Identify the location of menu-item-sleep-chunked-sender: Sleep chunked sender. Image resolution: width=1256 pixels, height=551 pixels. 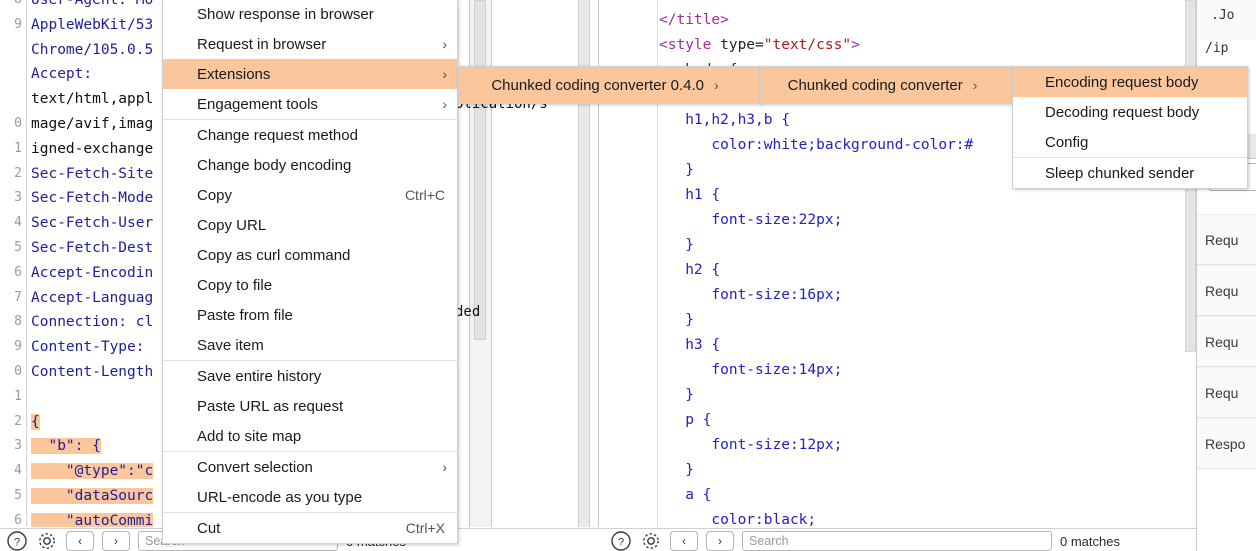
(1130, 173).